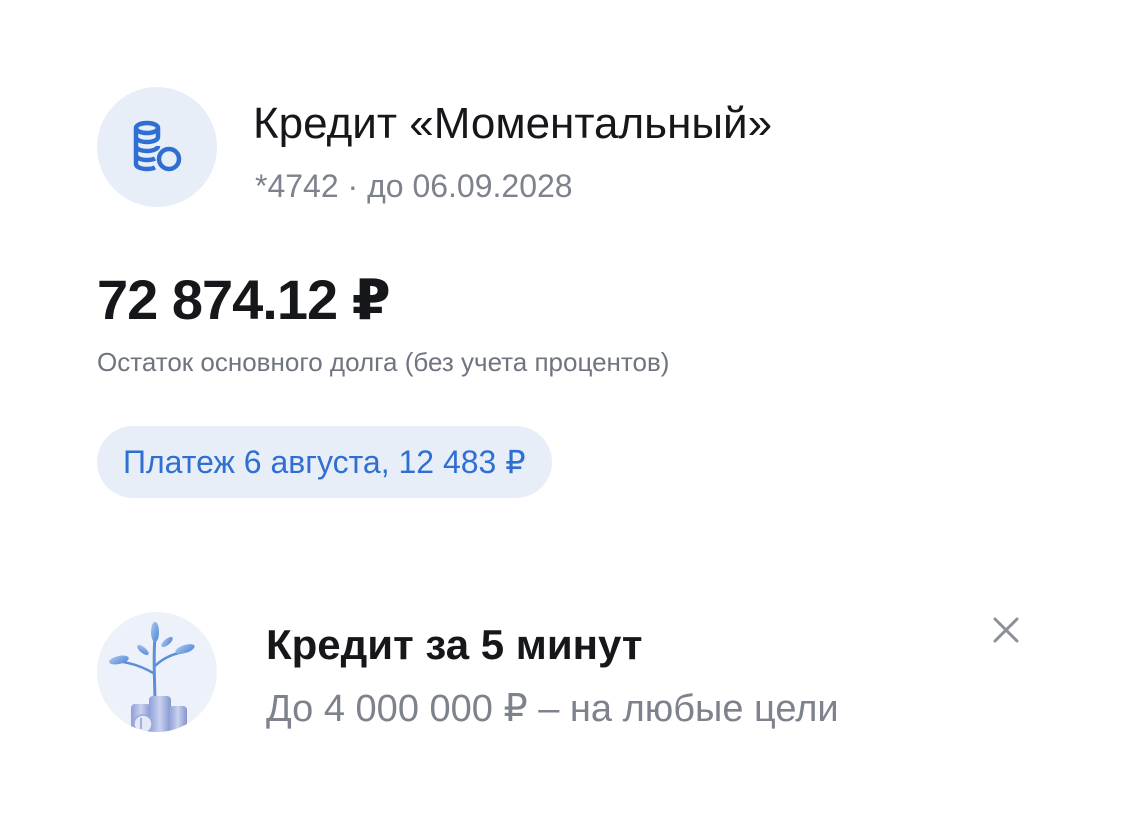  Describe the element at coordinates (552, 709) in the screenshot. I see `promo-subtitle: До 4 000 000 ₽ – на любые цели` at that location.